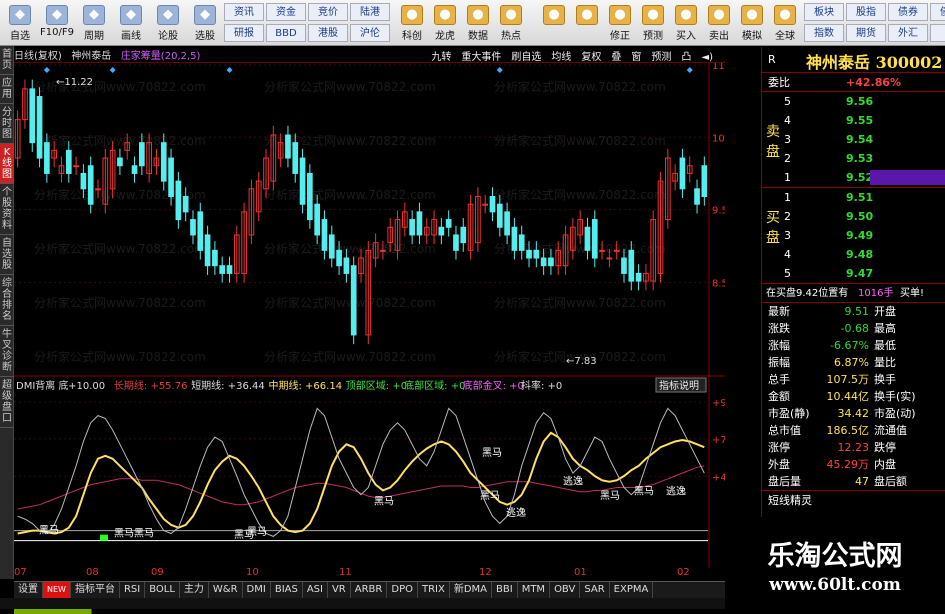 This screenshot has width=945, height=614. Describe the element at coordinates (369, 574) in the screenshot. I see `x-axis-dates: 07 08 09 10 11 12 01 02` at that location.